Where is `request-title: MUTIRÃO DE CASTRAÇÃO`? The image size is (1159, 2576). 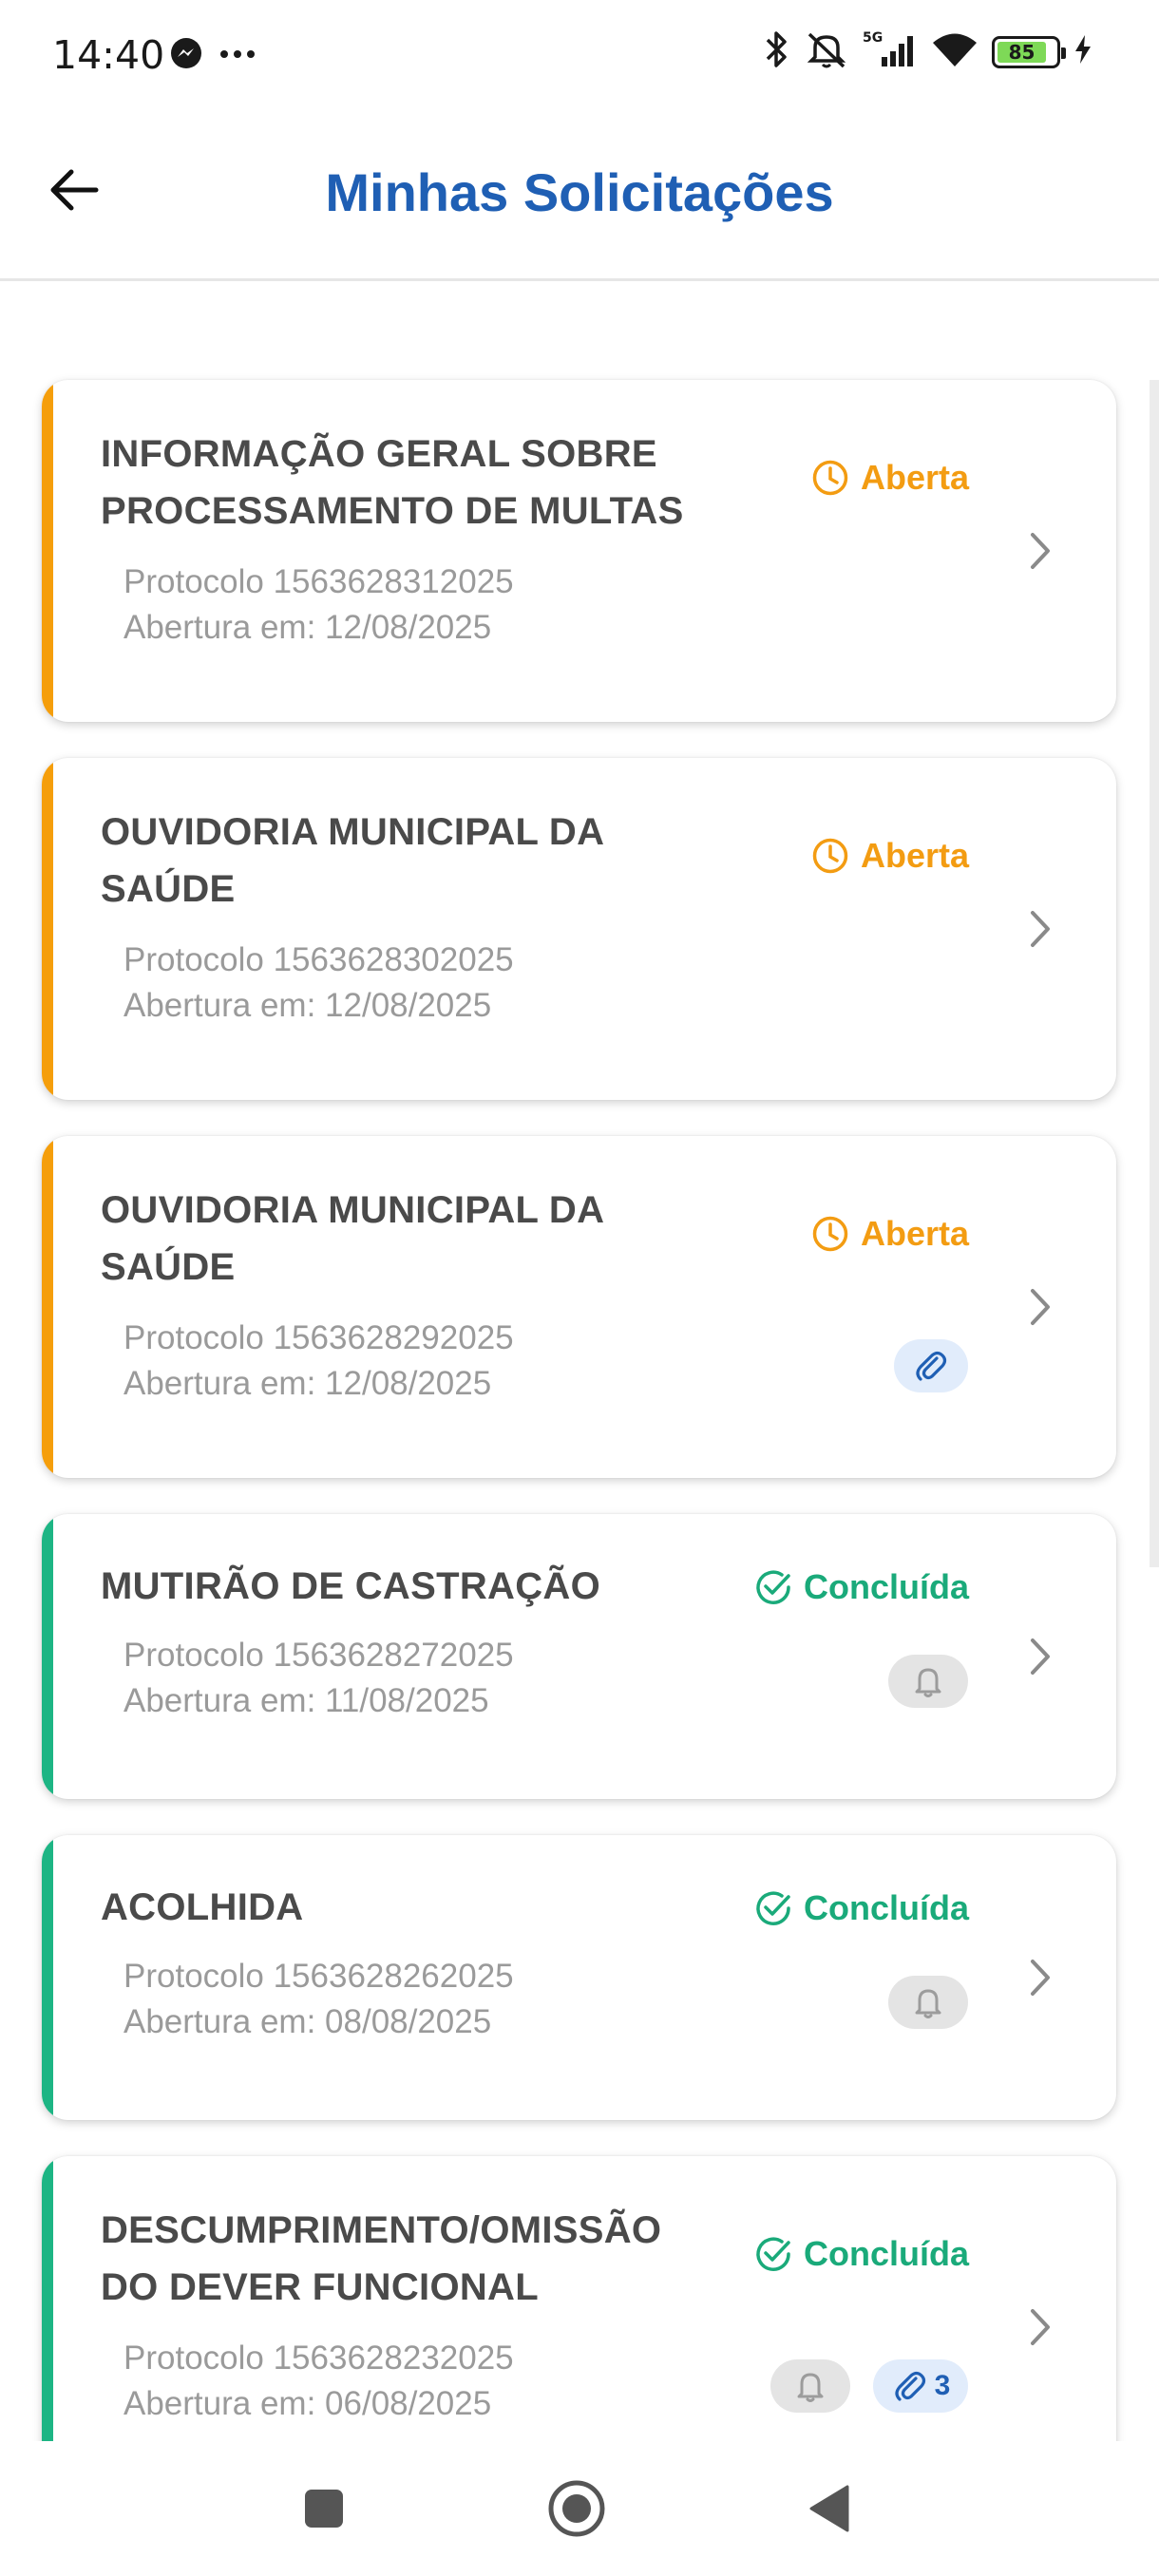
request-title: MUTIRÃO DE CASTRAÇÃO is located at coordinates (350, 1586).